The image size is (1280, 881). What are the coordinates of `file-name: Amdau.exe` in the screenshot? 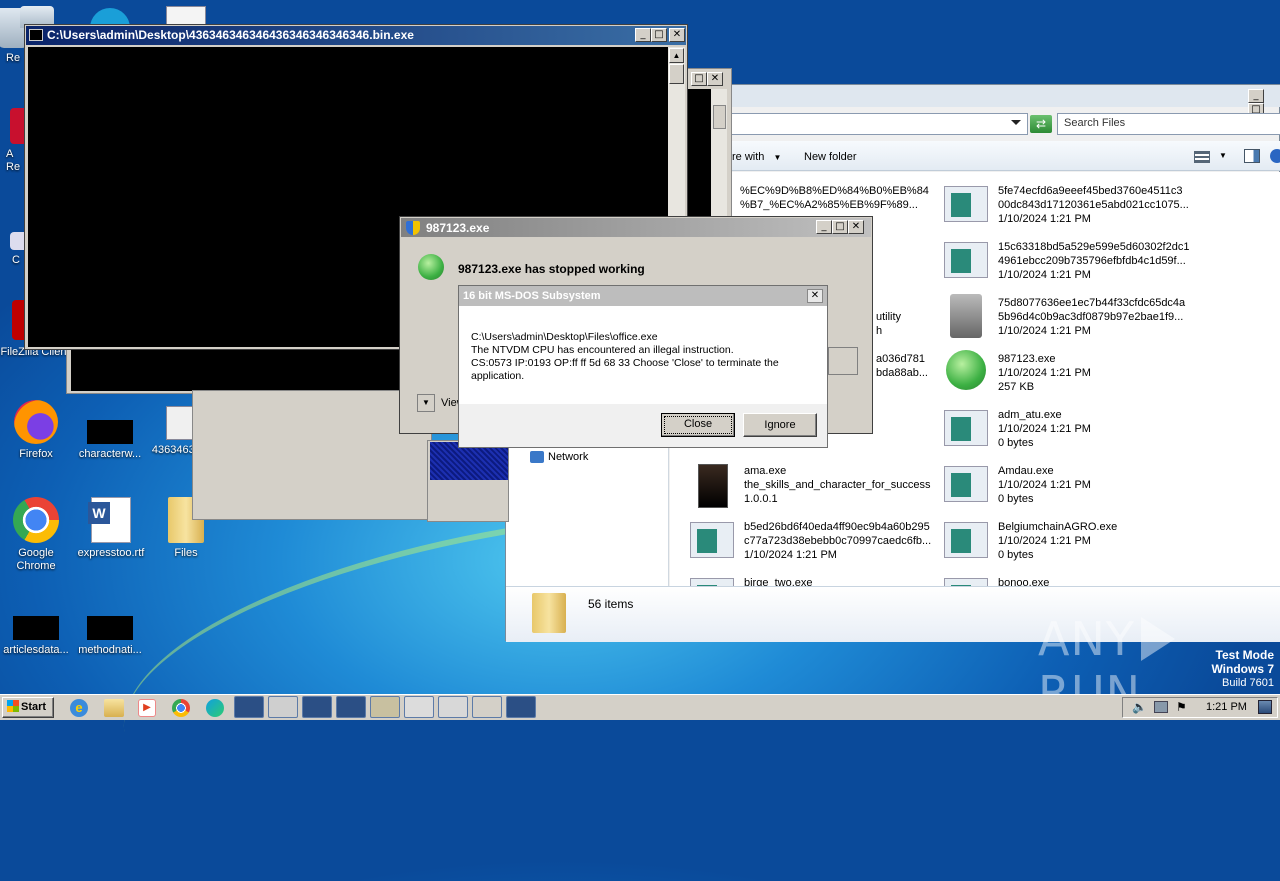 It's located at (1026, 471).